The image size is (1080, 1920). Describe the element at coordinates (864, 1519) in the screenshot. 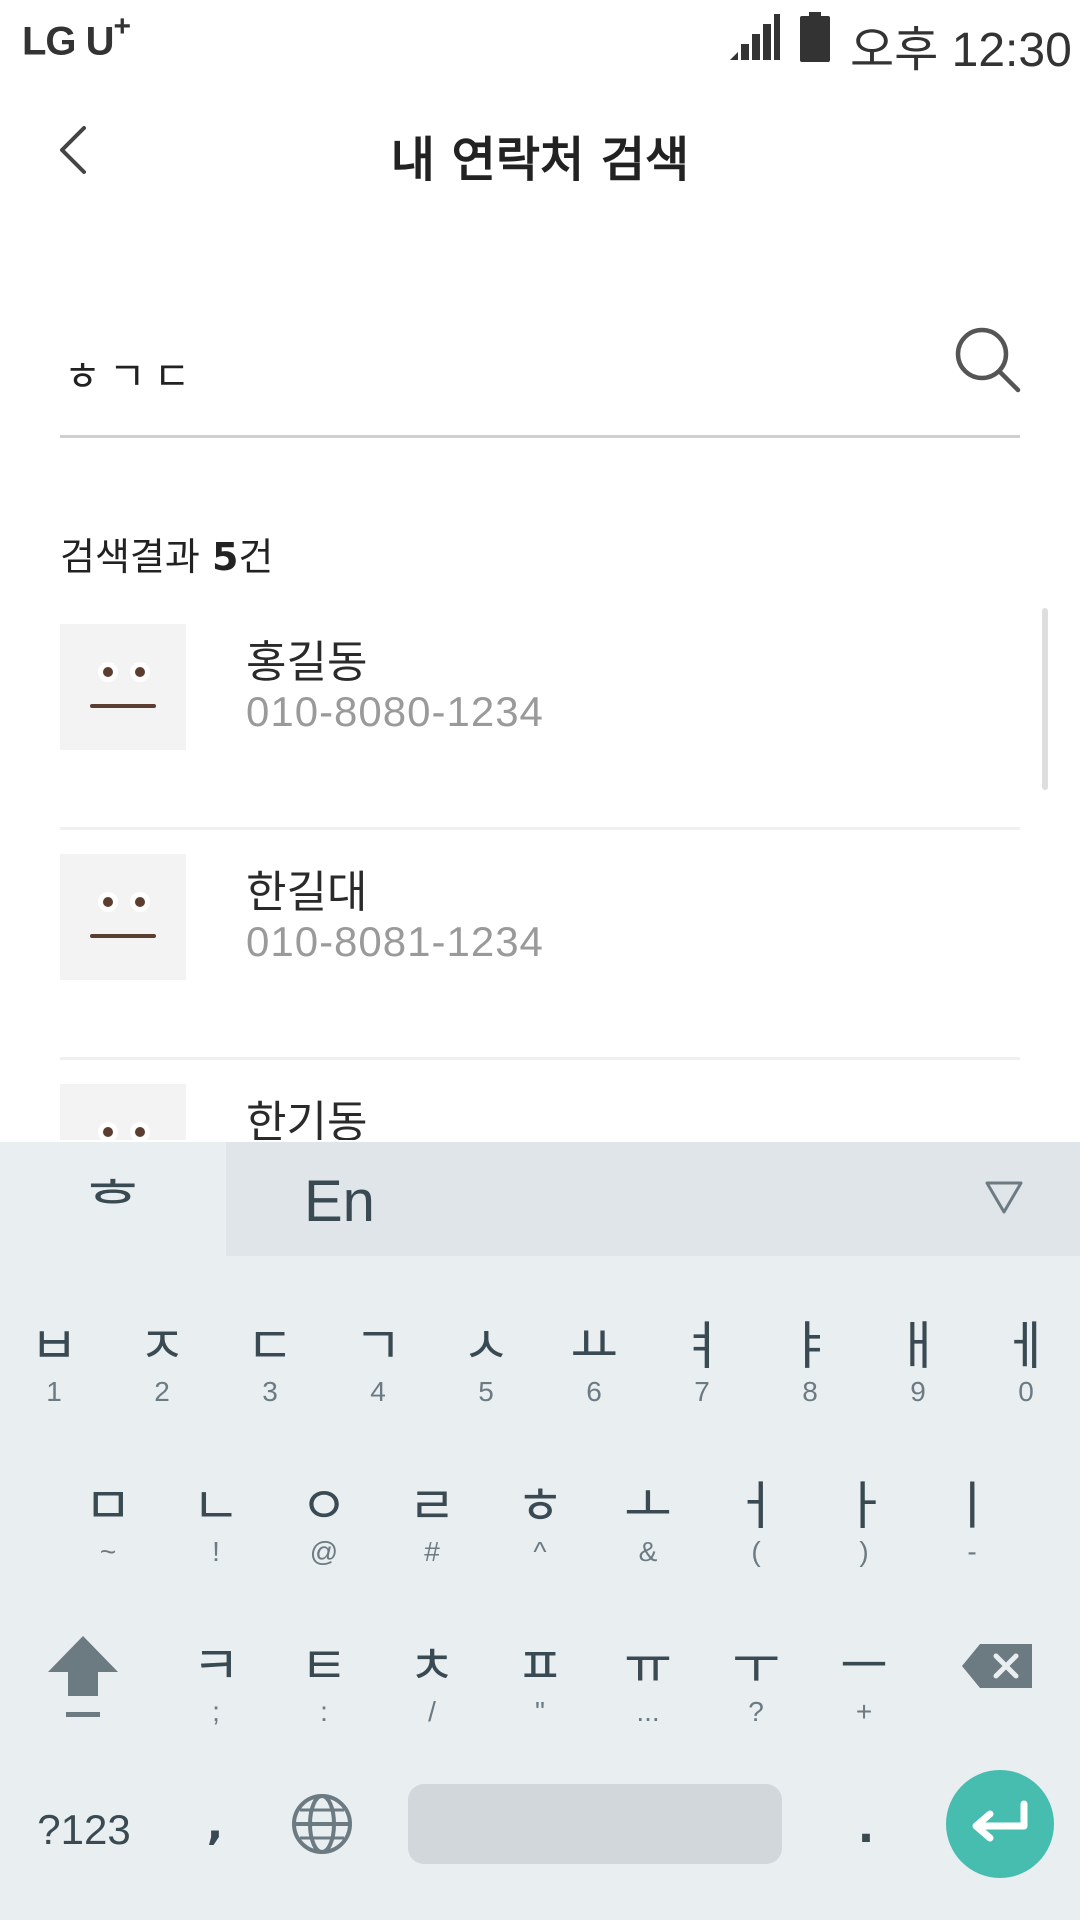

I see `letter-key: ㅏ)` at that location.